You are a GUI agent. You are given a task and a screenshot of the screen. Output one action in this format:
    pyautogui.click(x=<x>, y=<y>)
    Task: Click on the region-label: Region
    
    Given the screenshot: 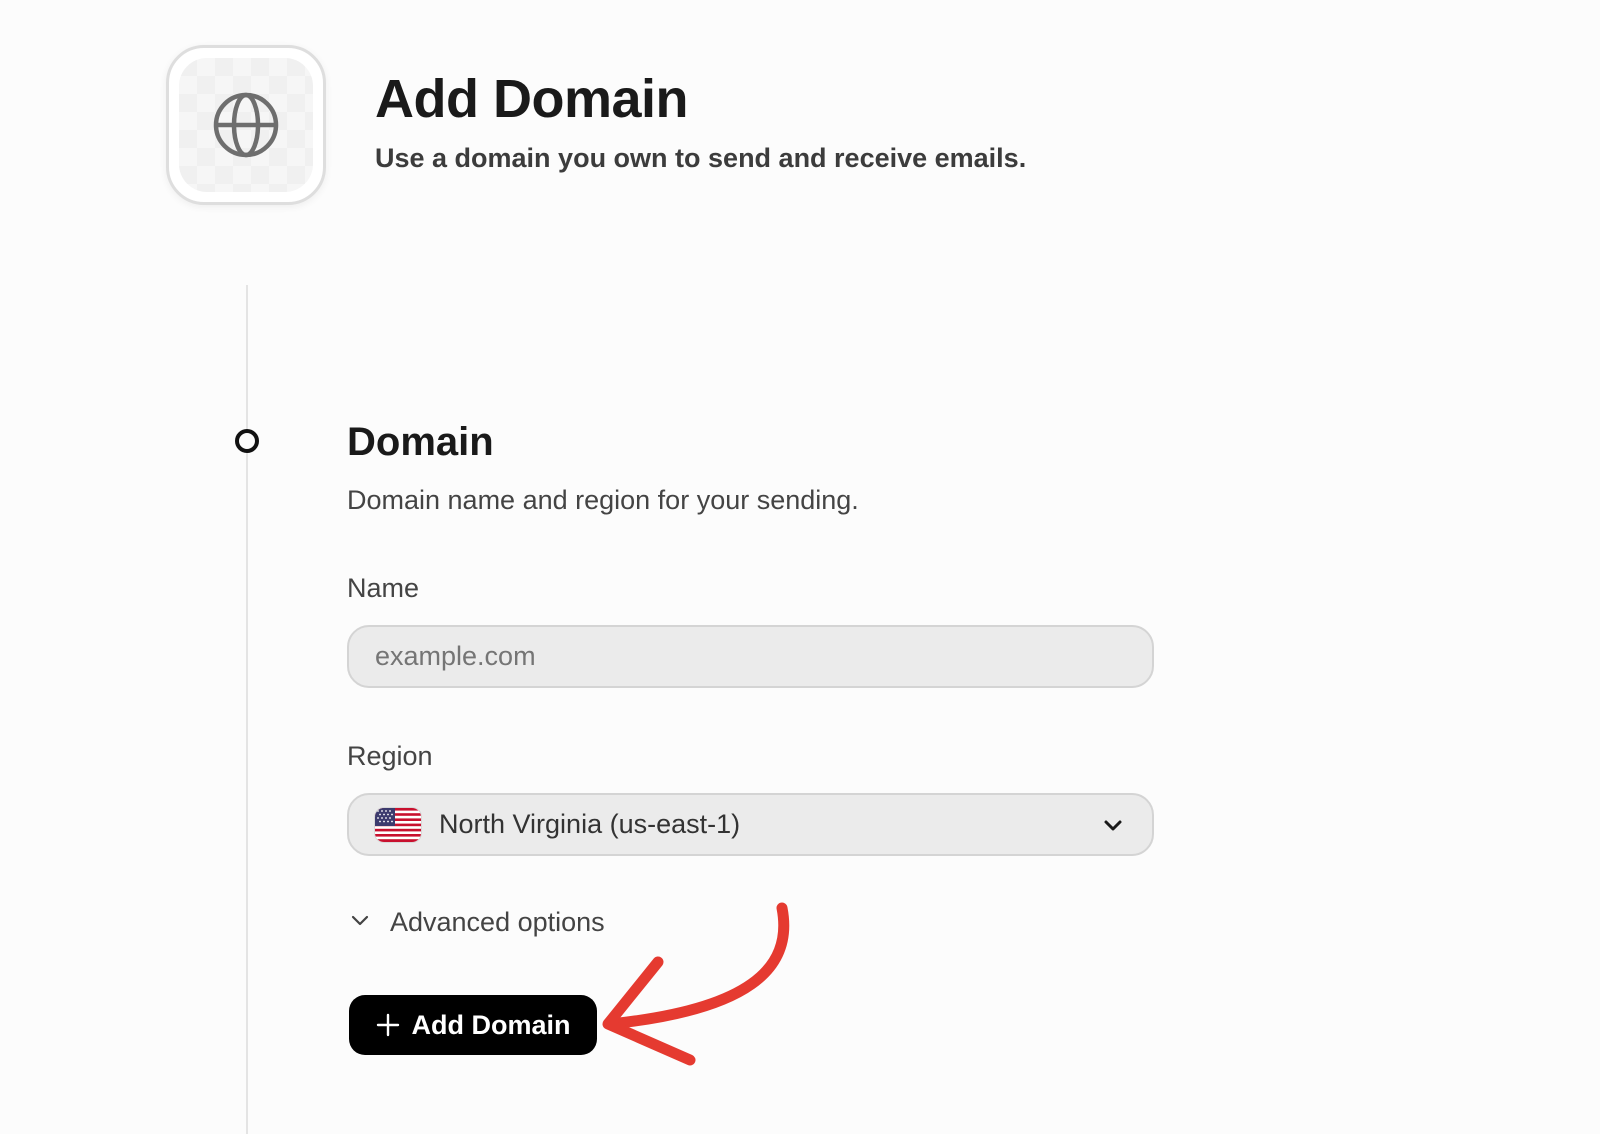 What is the action you would take?
    pyautogui.click(x=390, y=756)
    